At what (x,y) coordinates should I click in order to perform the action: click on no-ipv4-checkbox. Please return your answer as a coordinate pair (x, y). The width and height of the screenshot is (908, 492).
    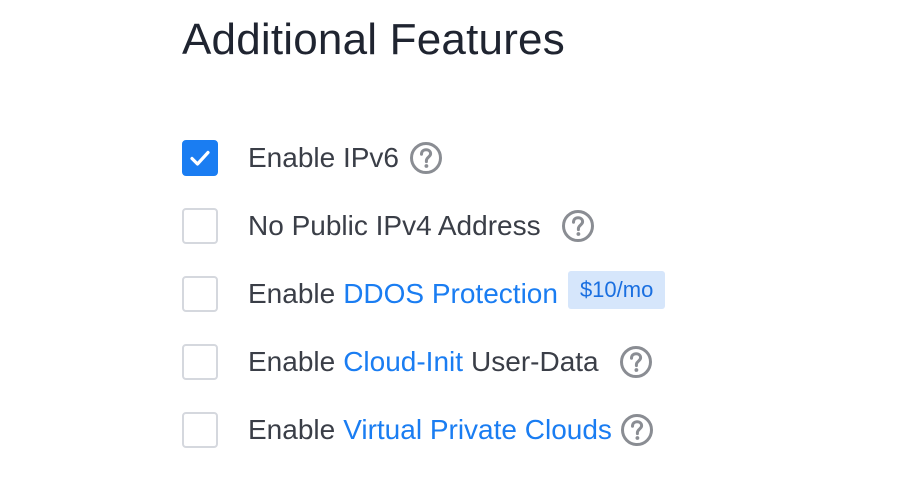
    Looking at the image, I should click on (200, 226).